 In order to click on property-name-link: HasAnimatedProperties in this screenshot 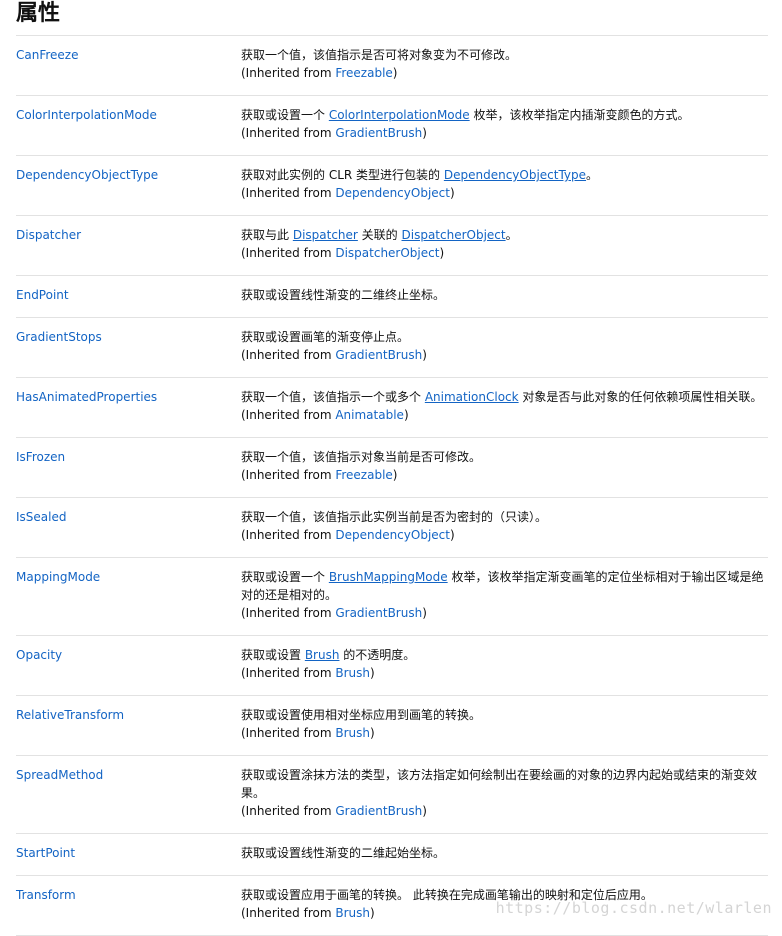, I will do `click(86, 397)`.